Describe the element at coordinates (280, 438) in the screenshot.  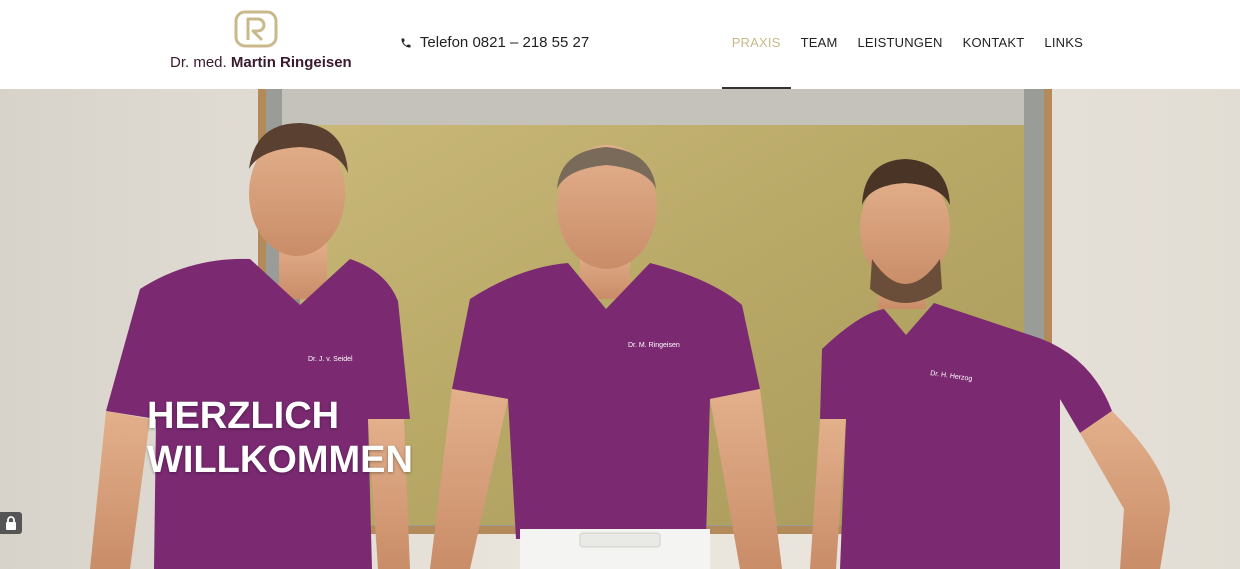
I see `hero-title: HERZLICH WILLKOMMEN` at that location.